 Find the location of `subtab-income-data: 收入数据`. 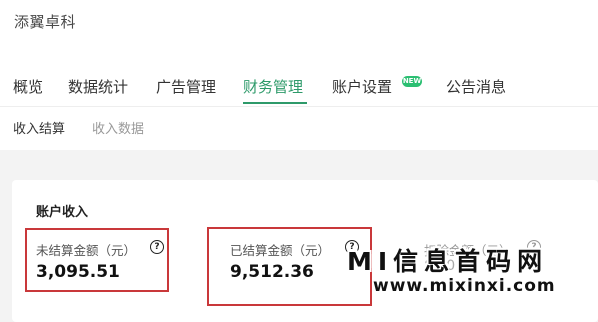

subtab-income-data: 收入数据 is located at coordinates (118, 127).